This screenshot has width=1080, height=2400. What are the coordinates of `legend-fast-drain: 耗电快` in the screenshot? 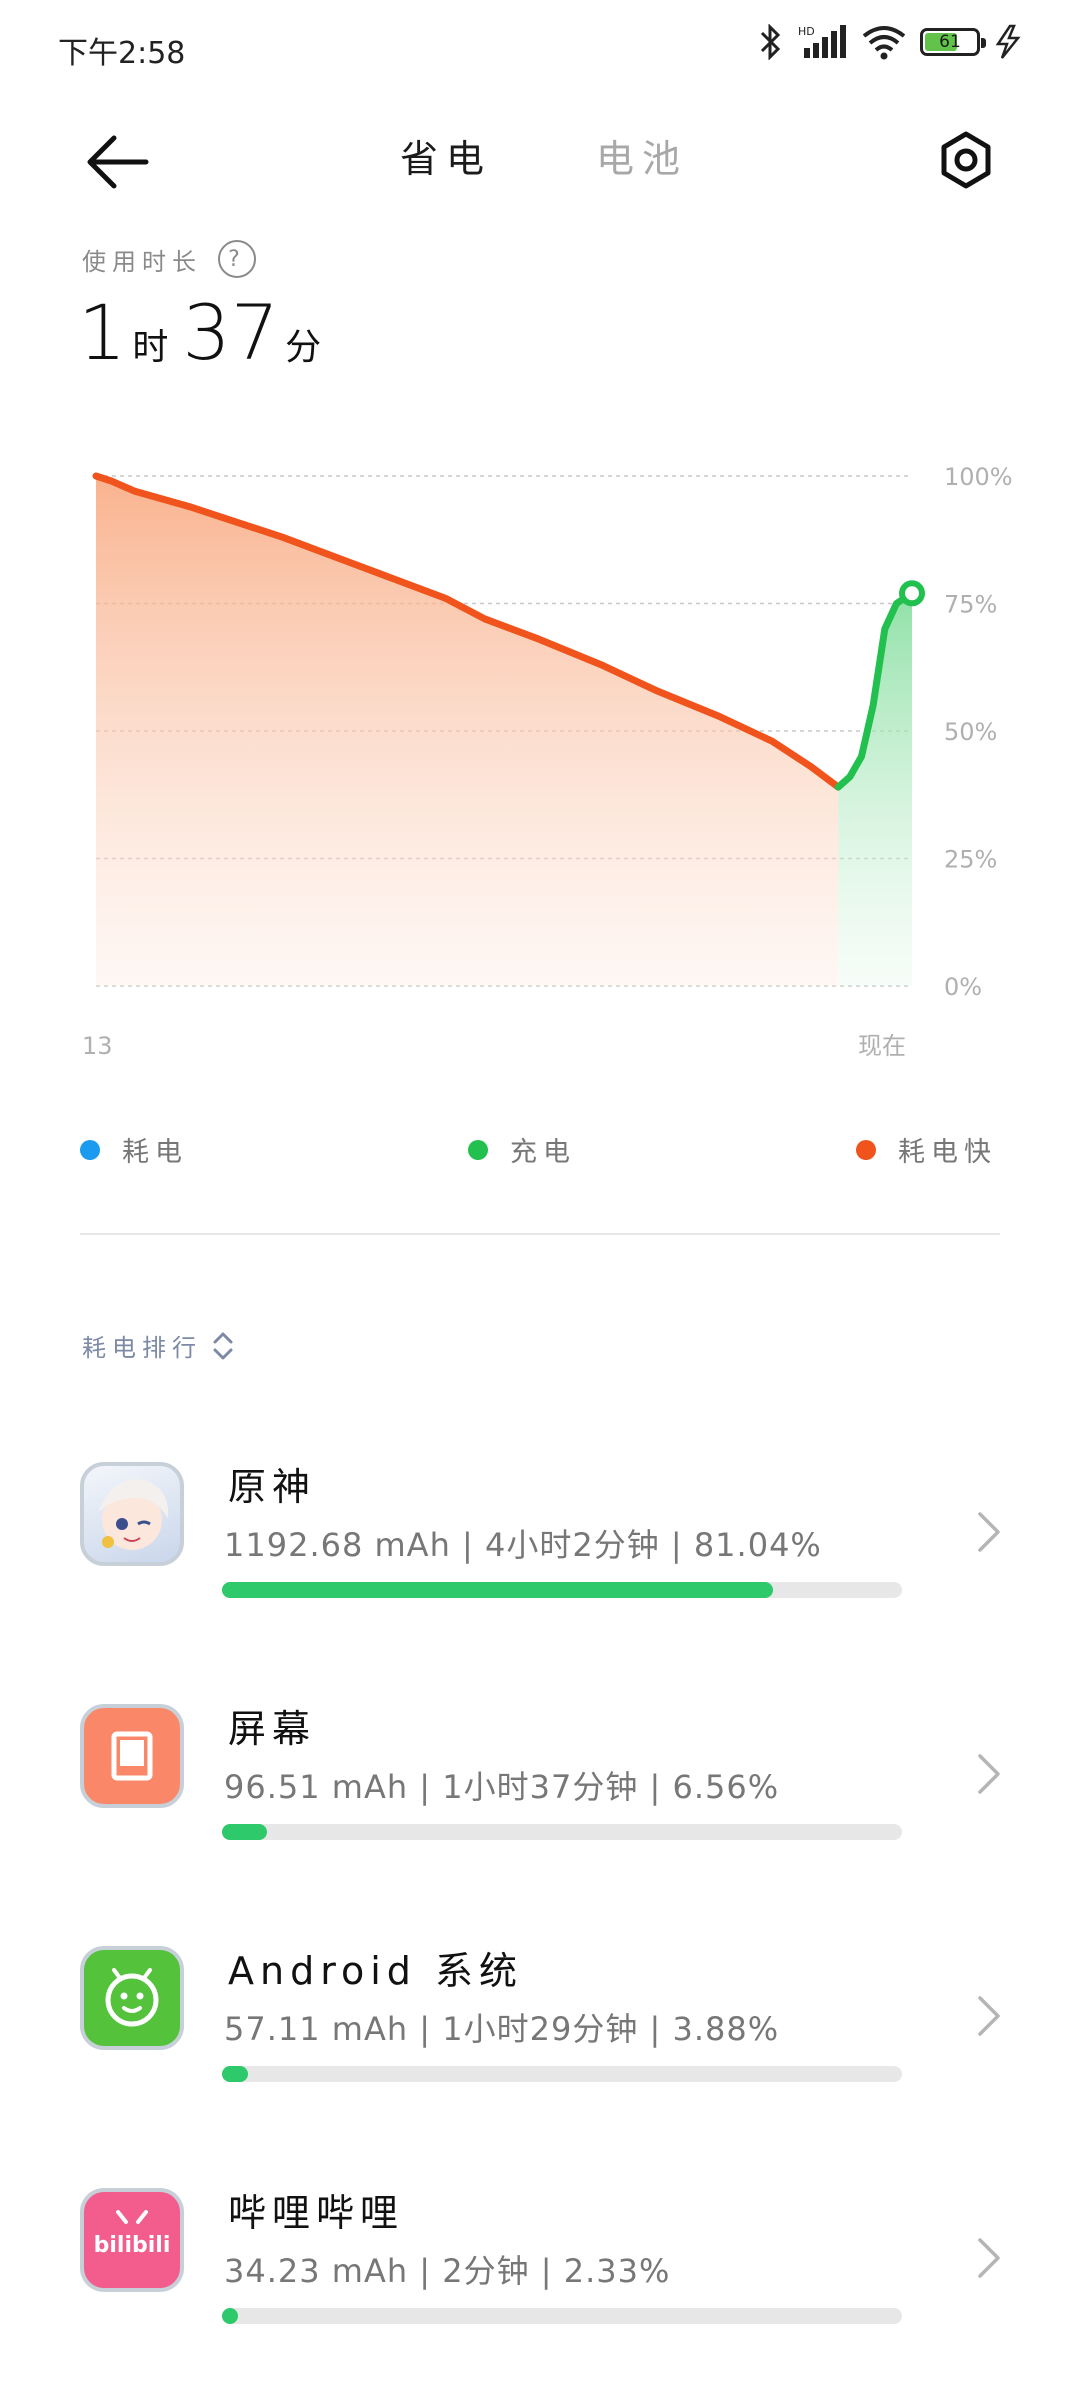 It's located at (926, 1149).